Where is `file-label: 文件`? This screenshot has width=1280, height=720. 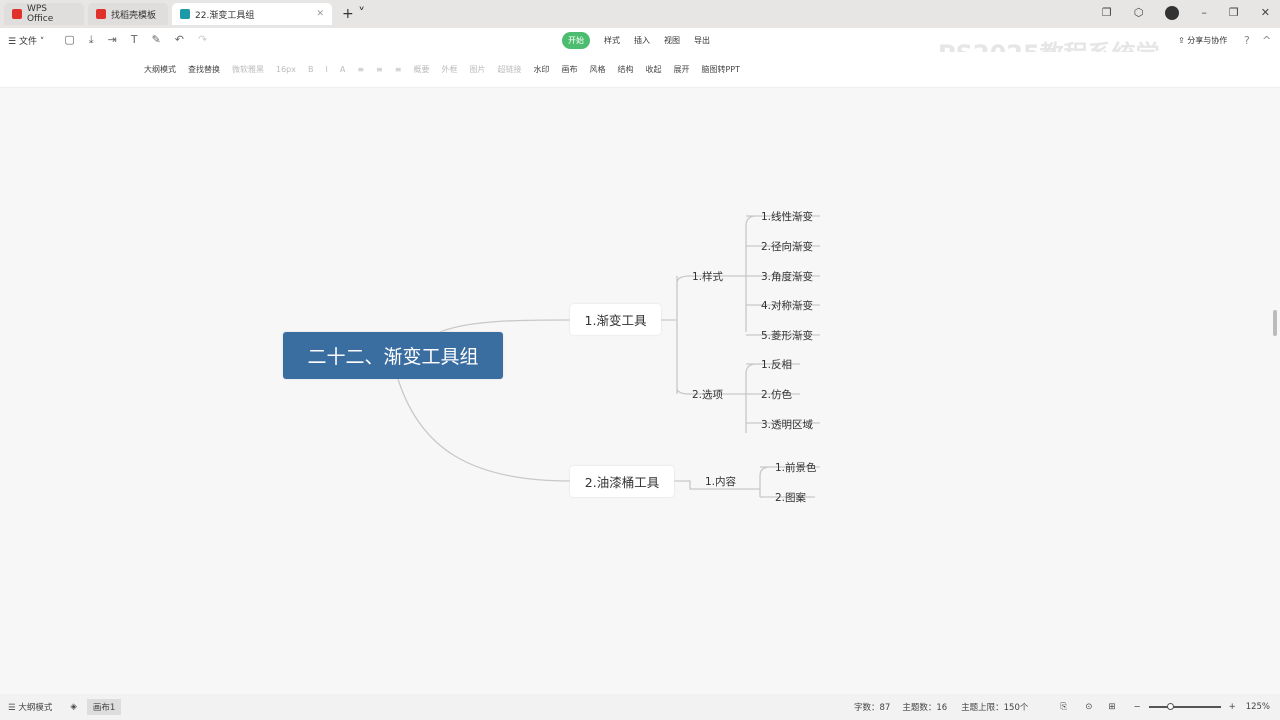 file-label: 文件 is located at coordinates (27, 41).